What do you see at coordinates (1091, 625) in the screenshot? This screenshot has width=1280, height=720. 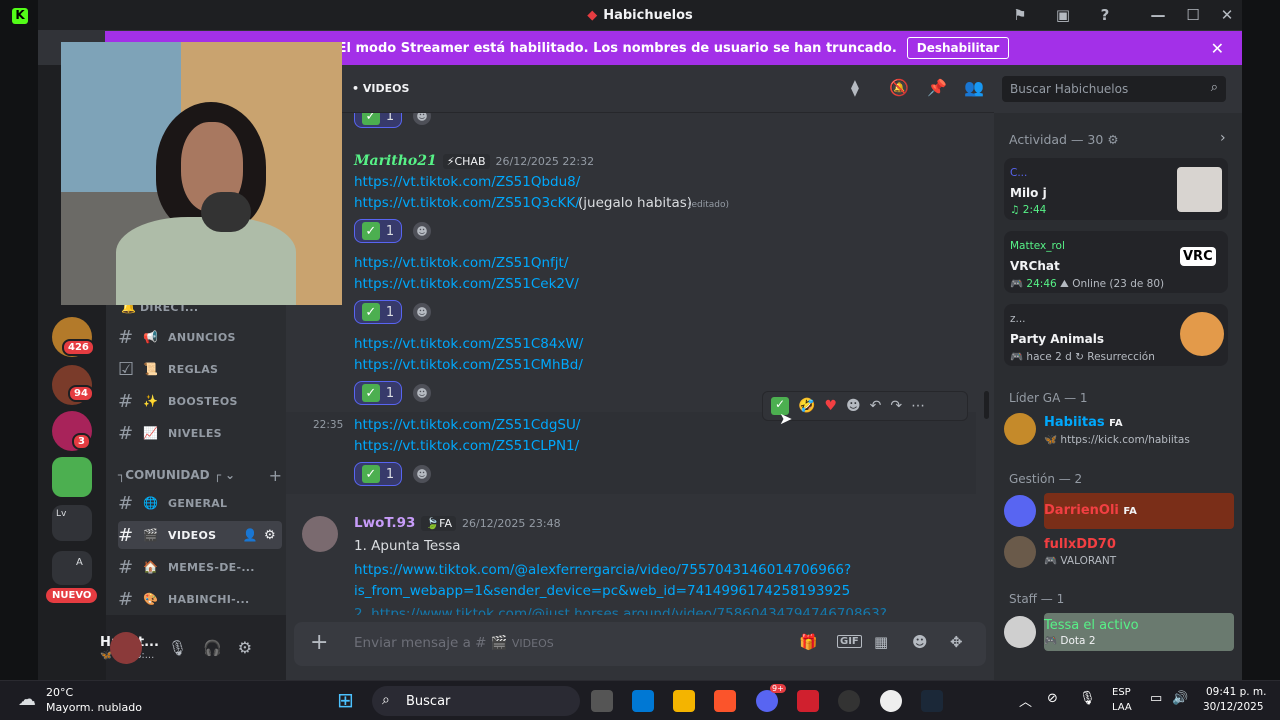 I see `member-name: Tessa el activo` at bounding box center [1091, 625].